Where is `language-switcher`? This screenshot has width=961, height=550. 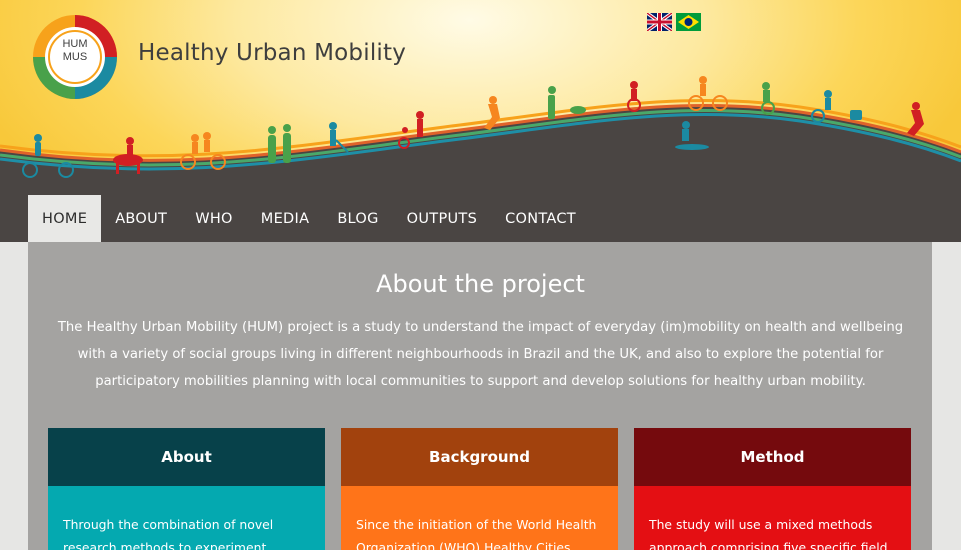 language-switcher is located at coordinates (674, 22).